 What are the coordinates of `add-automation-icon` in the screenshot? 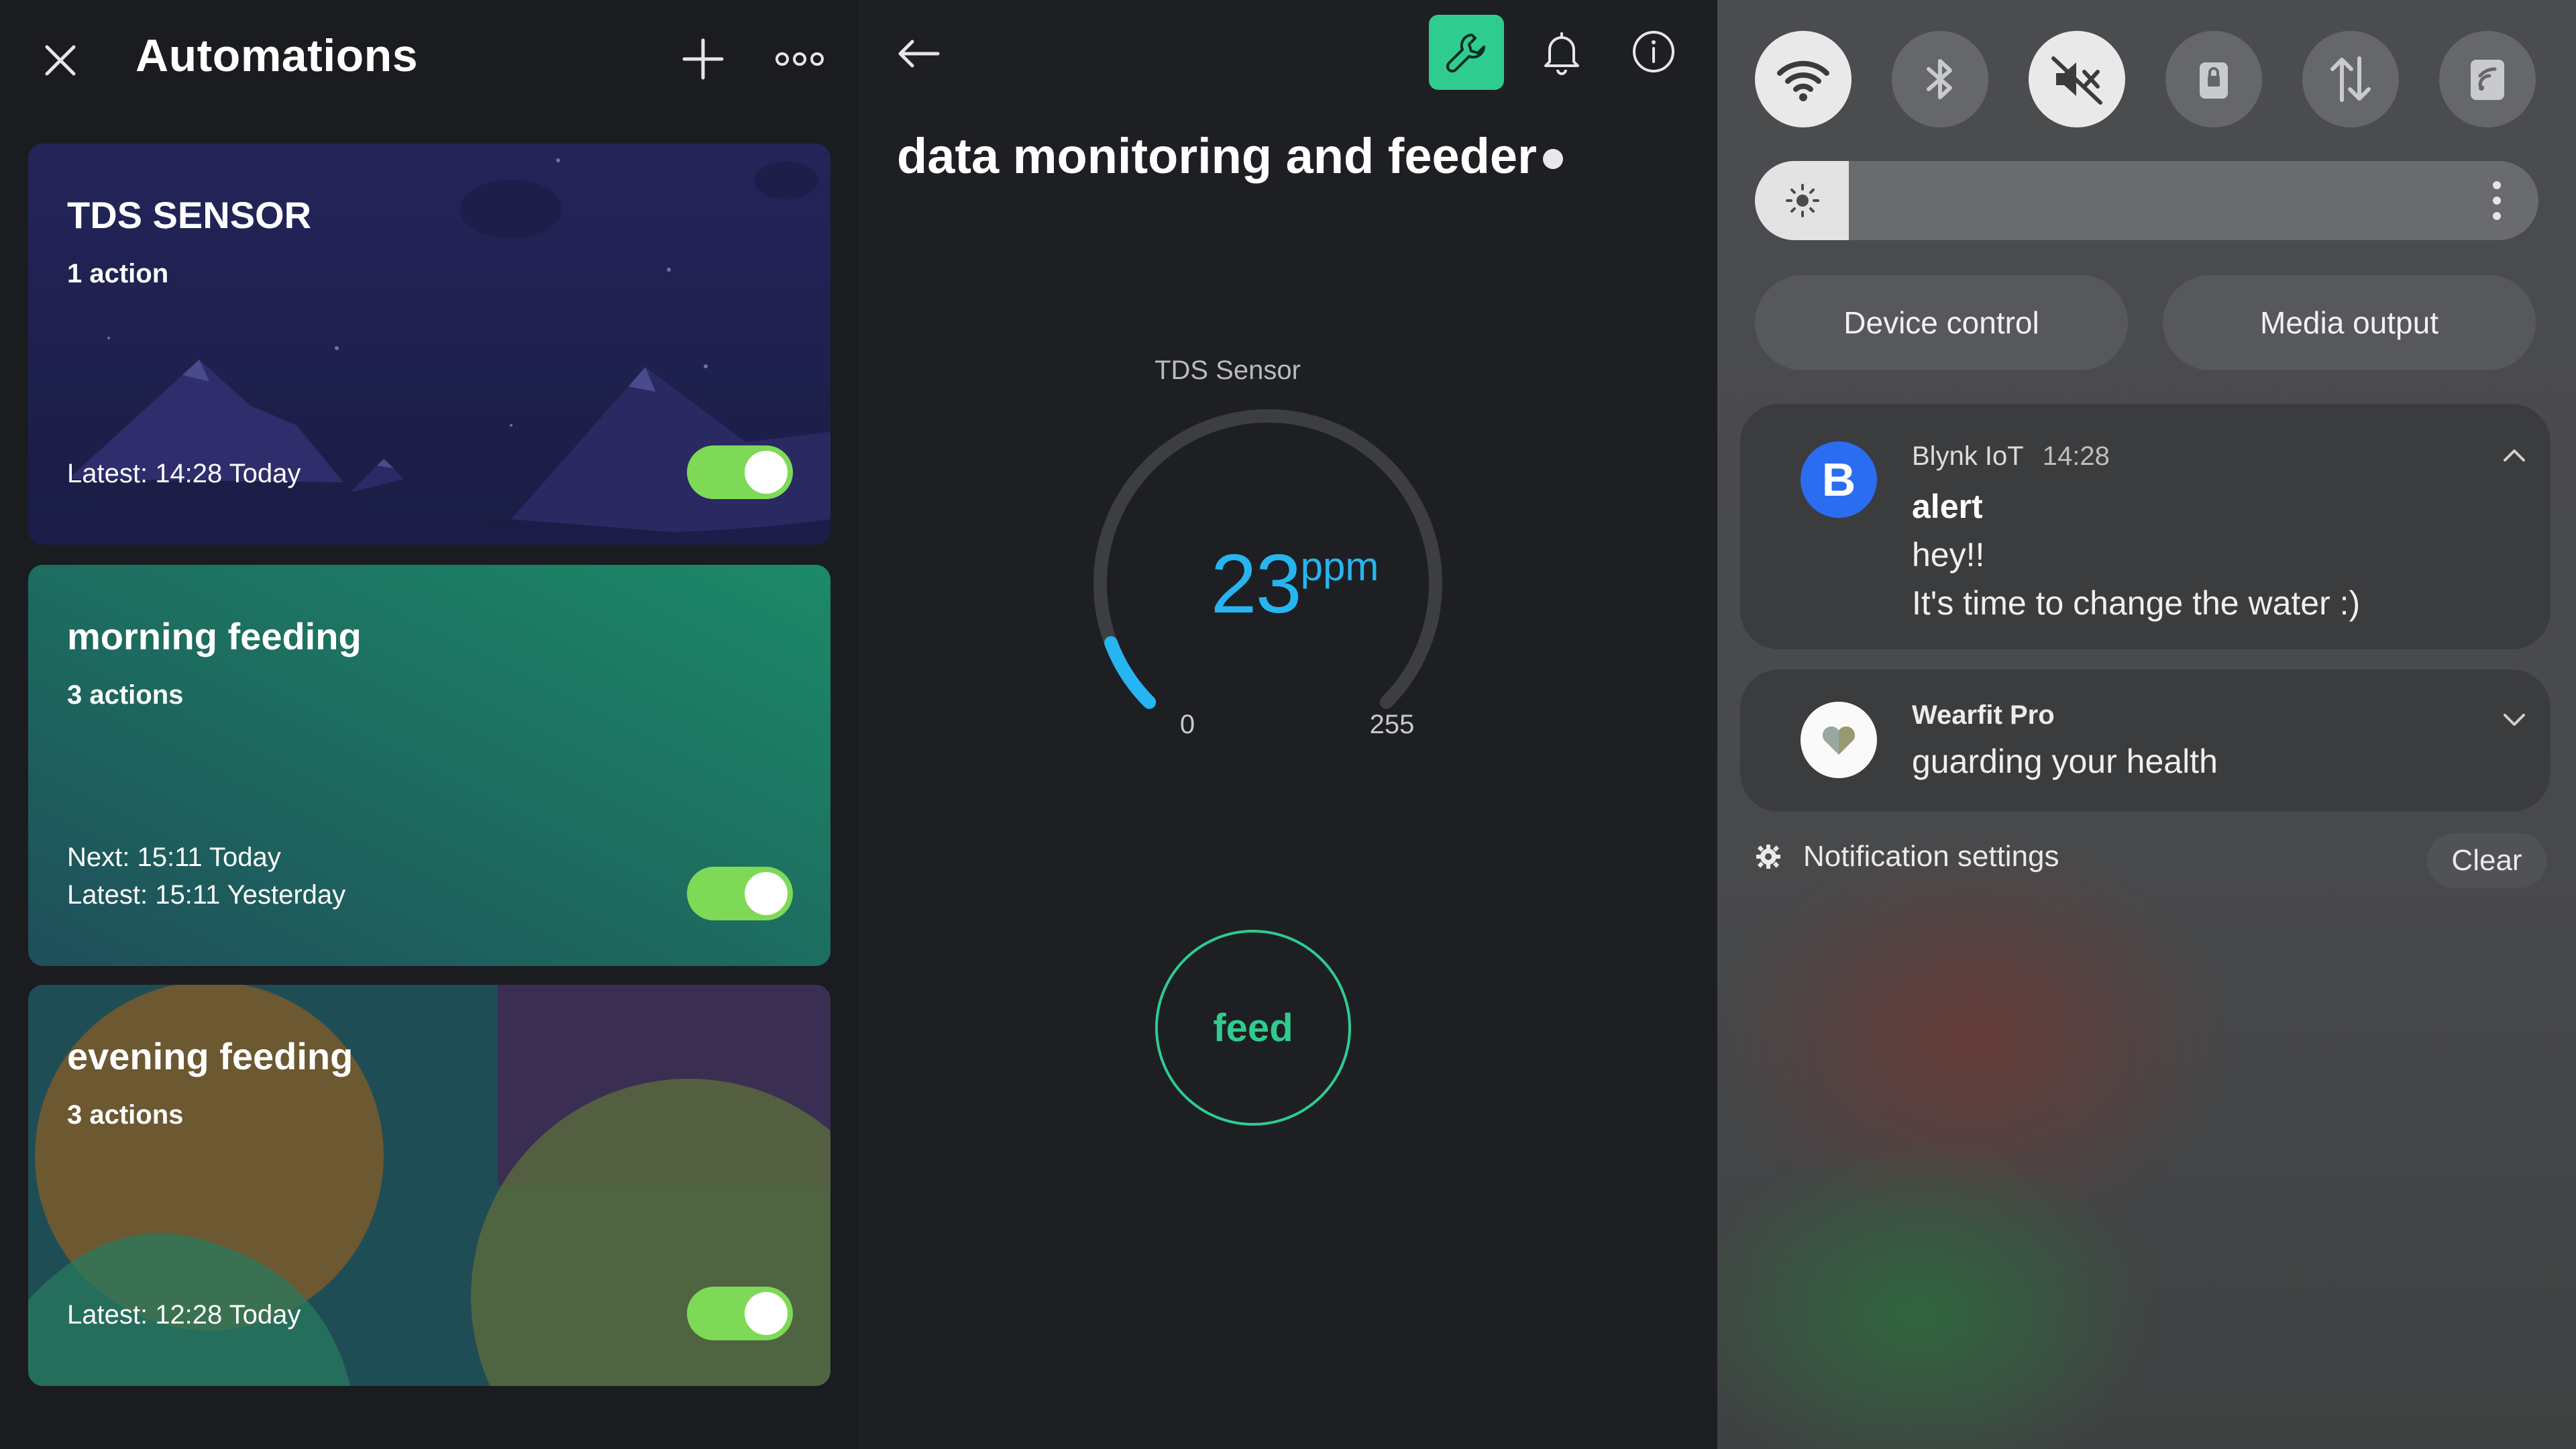 It's located at (703, 59).